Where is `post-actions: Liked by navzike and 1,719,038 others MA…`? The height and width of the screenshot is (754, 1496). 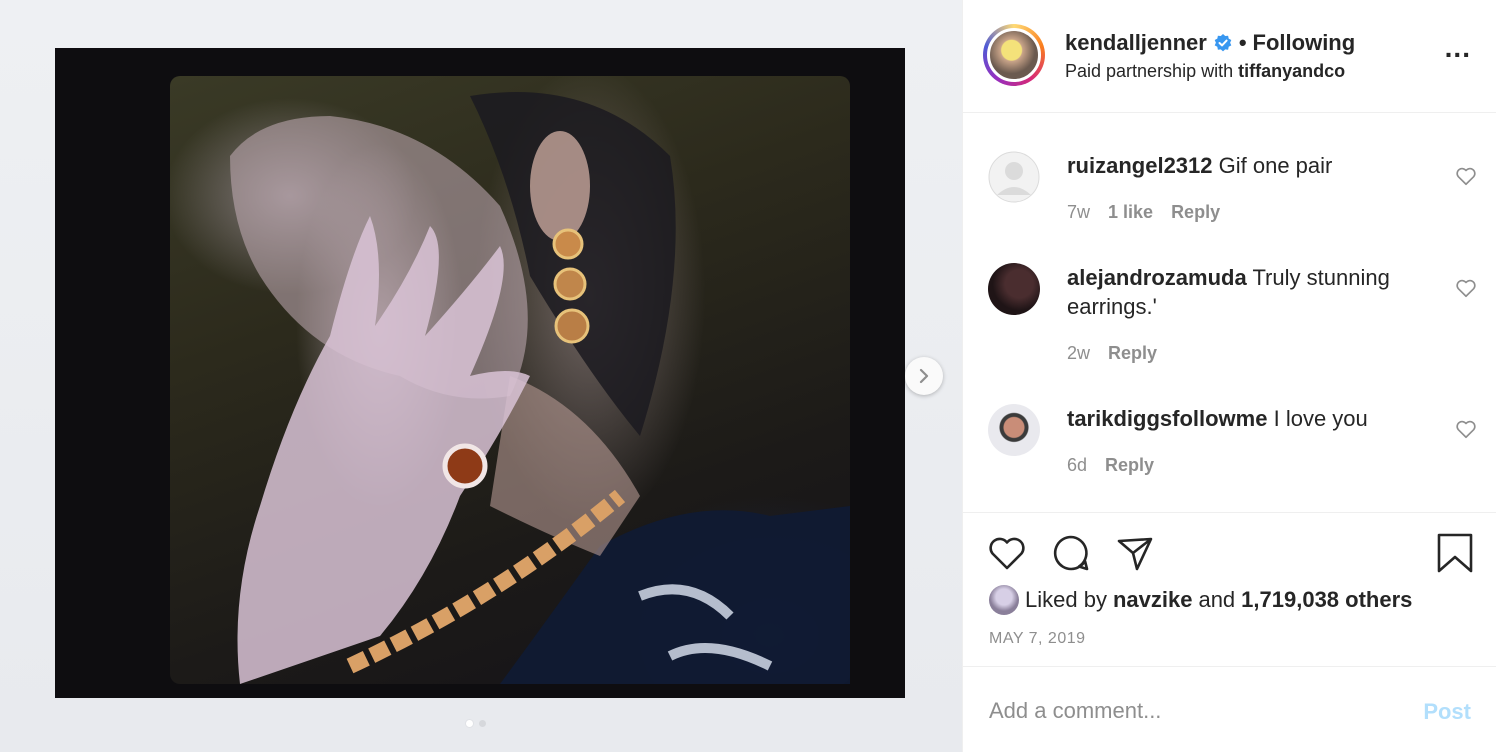 post-actions: Liked by navzike and 1,719,038 others MA… is located at coordinates (1229, 632).